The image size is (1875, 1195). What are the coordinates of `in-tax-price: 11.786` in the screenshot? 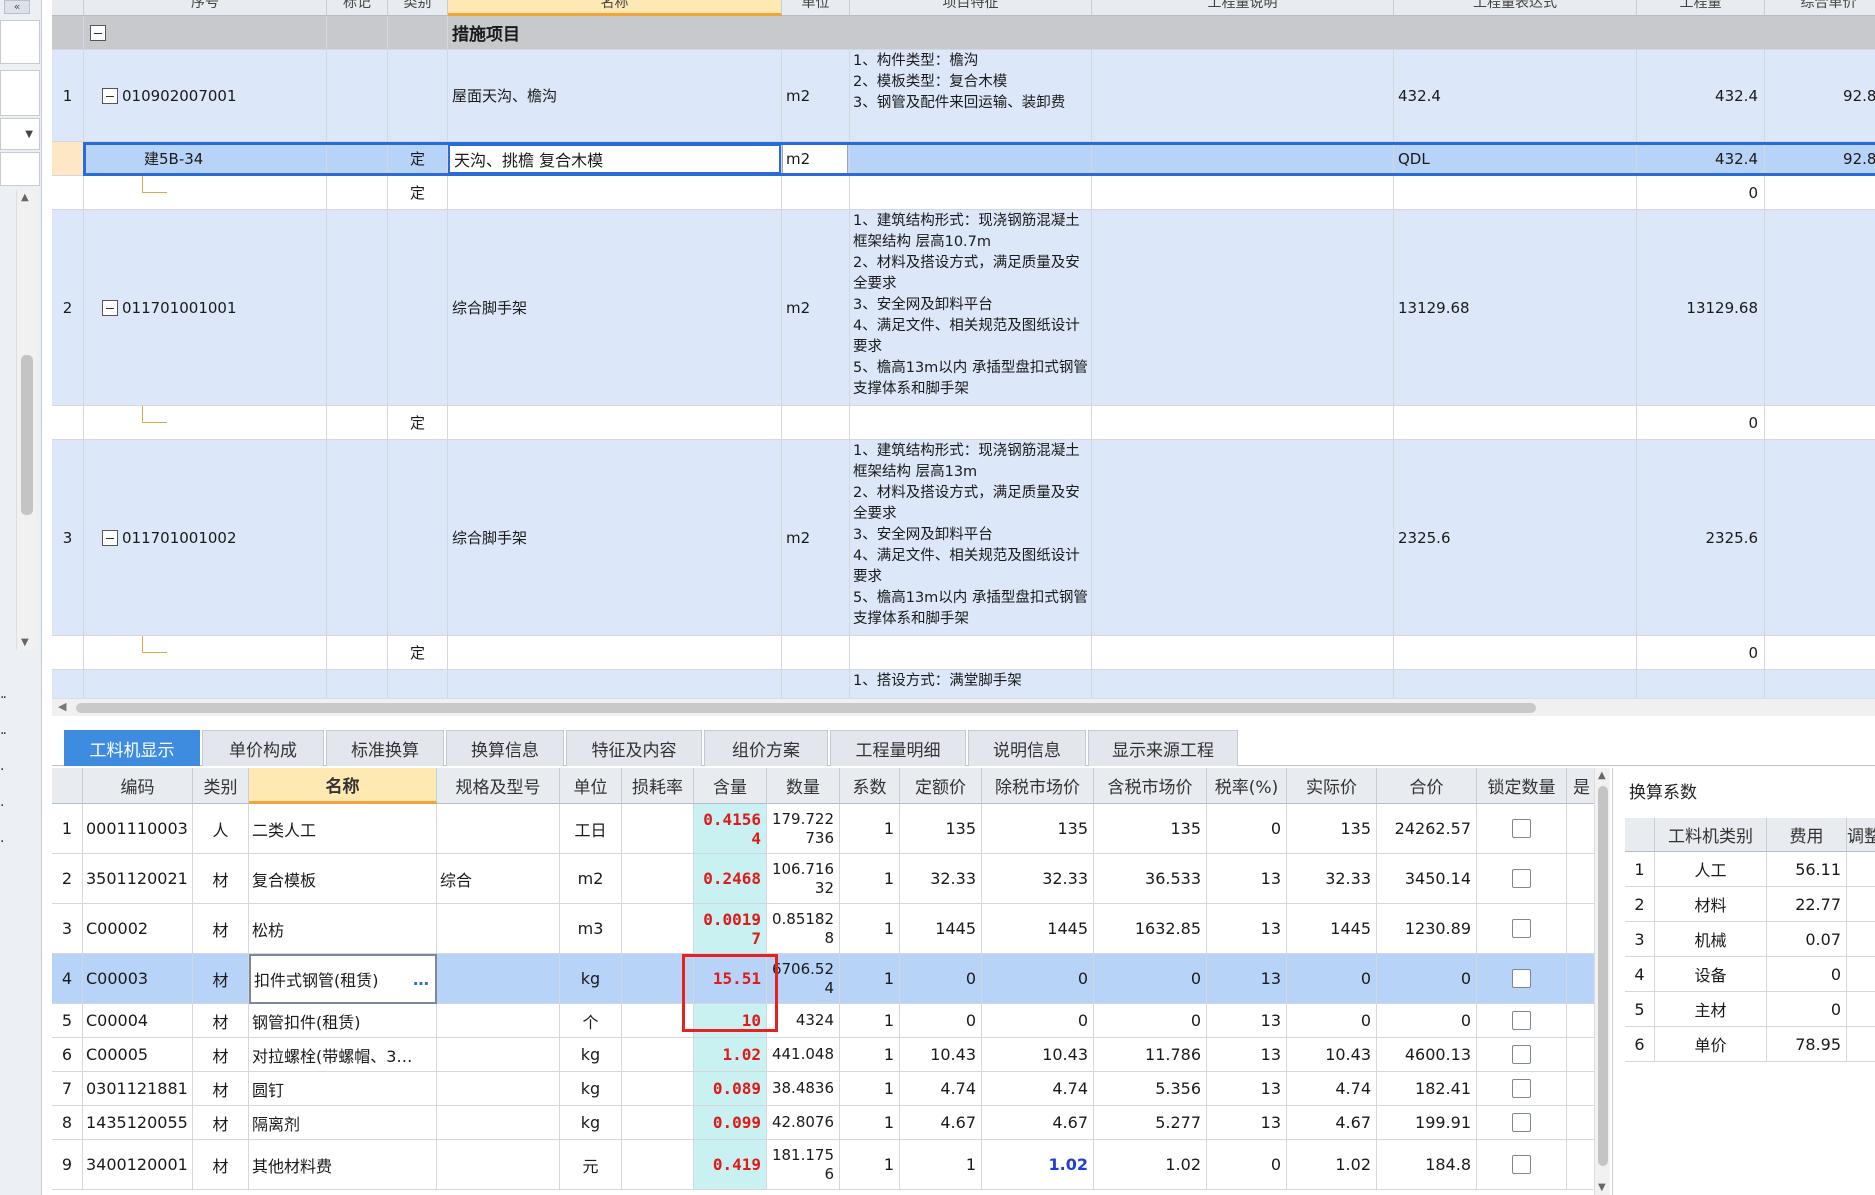 It's located at (1150, 1055).